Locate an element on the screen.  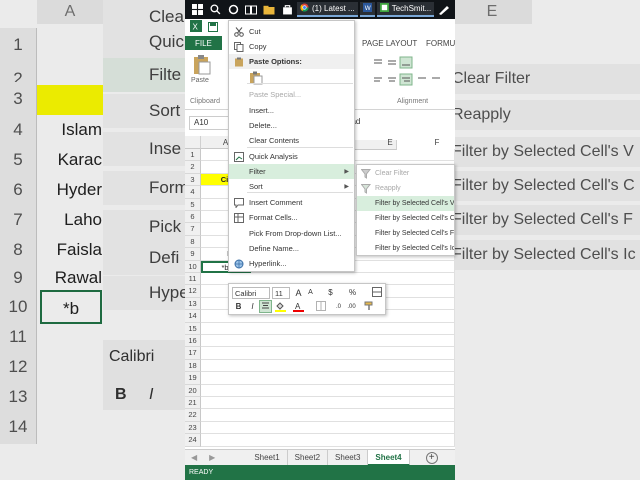
menu-item-copy: Copy is located at coordinates (291, 46).